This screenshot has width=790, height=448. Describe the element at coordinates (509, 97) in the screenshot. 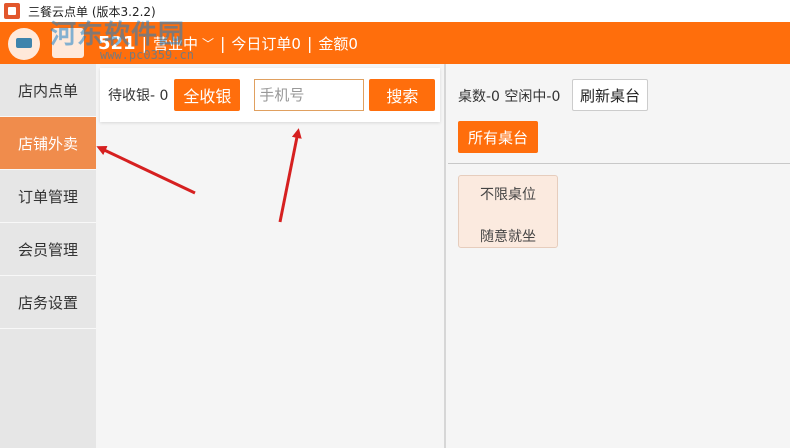

I see `table-stats: 桌数-0 空闲中-0` at that location.